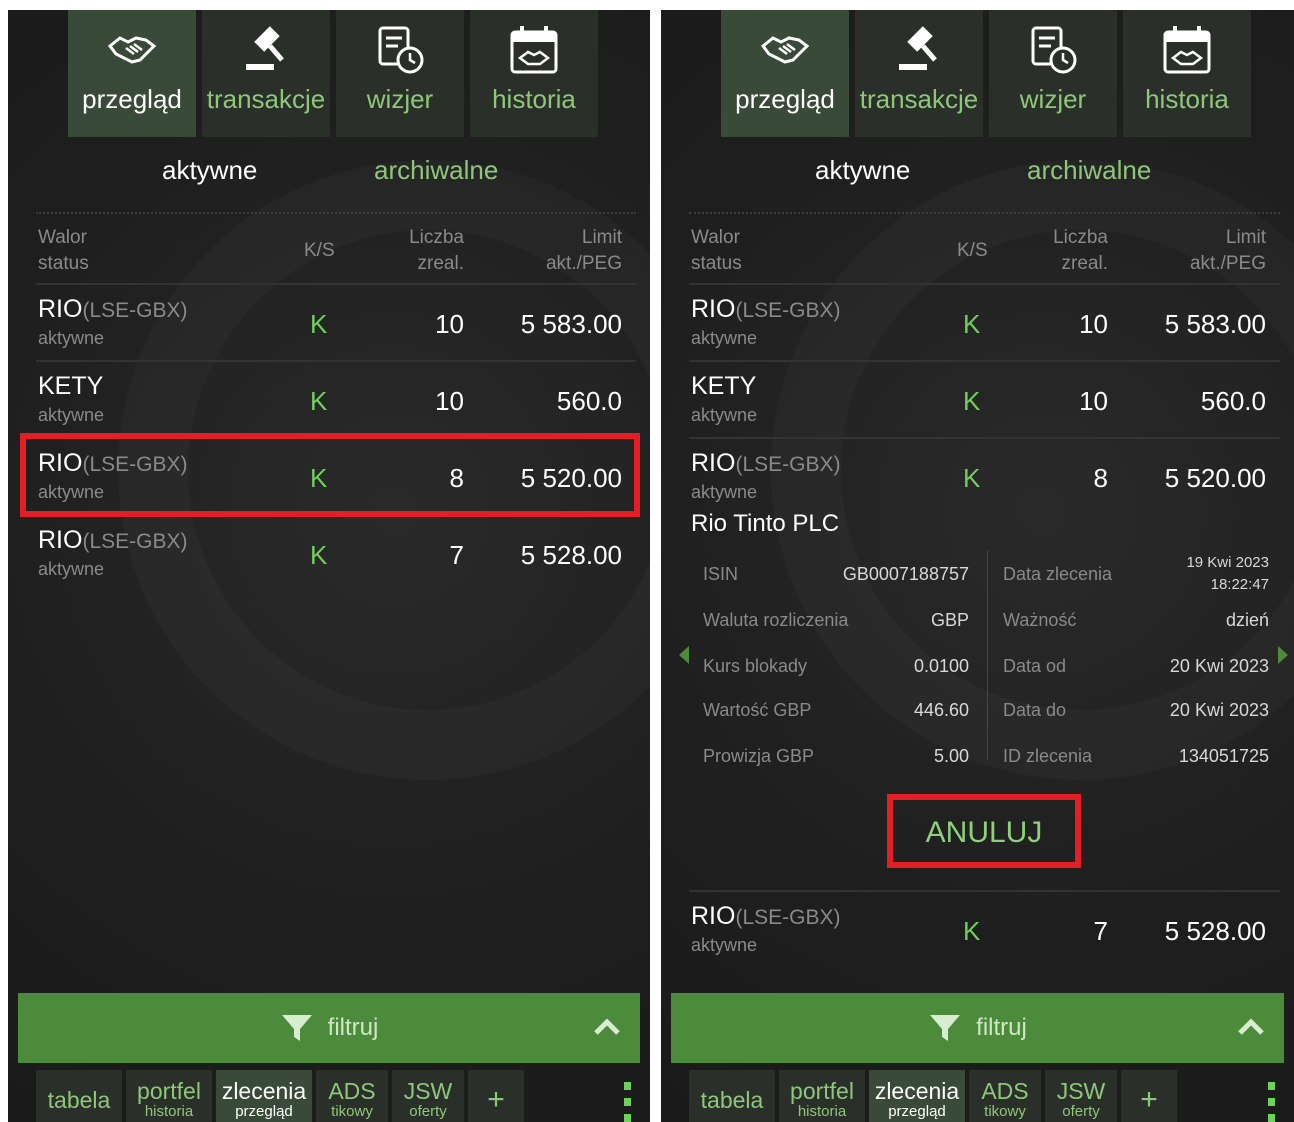 This screenshot has height=1122, width=1294. I want to click on order-limit: 5 520.00, so click(1215, 478).